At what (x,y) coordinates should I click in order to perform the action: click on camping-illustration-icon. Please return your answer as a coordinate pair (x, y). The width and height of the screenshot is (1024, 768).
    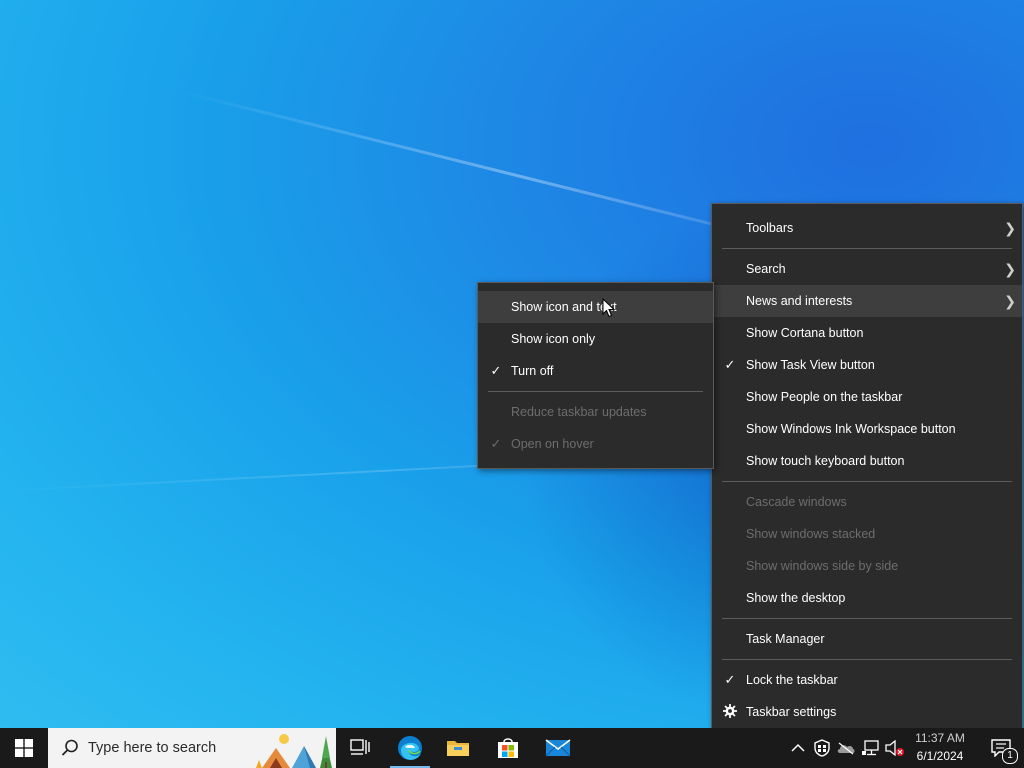
    Looking at the image, I should click on (294, 751).